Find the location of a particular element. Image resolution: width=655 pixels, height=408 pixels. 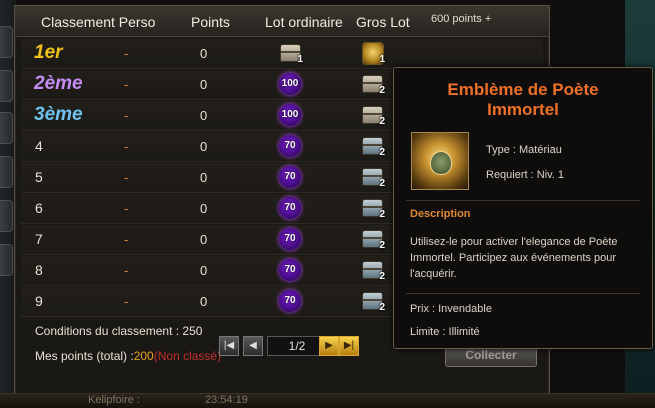

rank-label: 2ème is located at coordinates (58, 83).